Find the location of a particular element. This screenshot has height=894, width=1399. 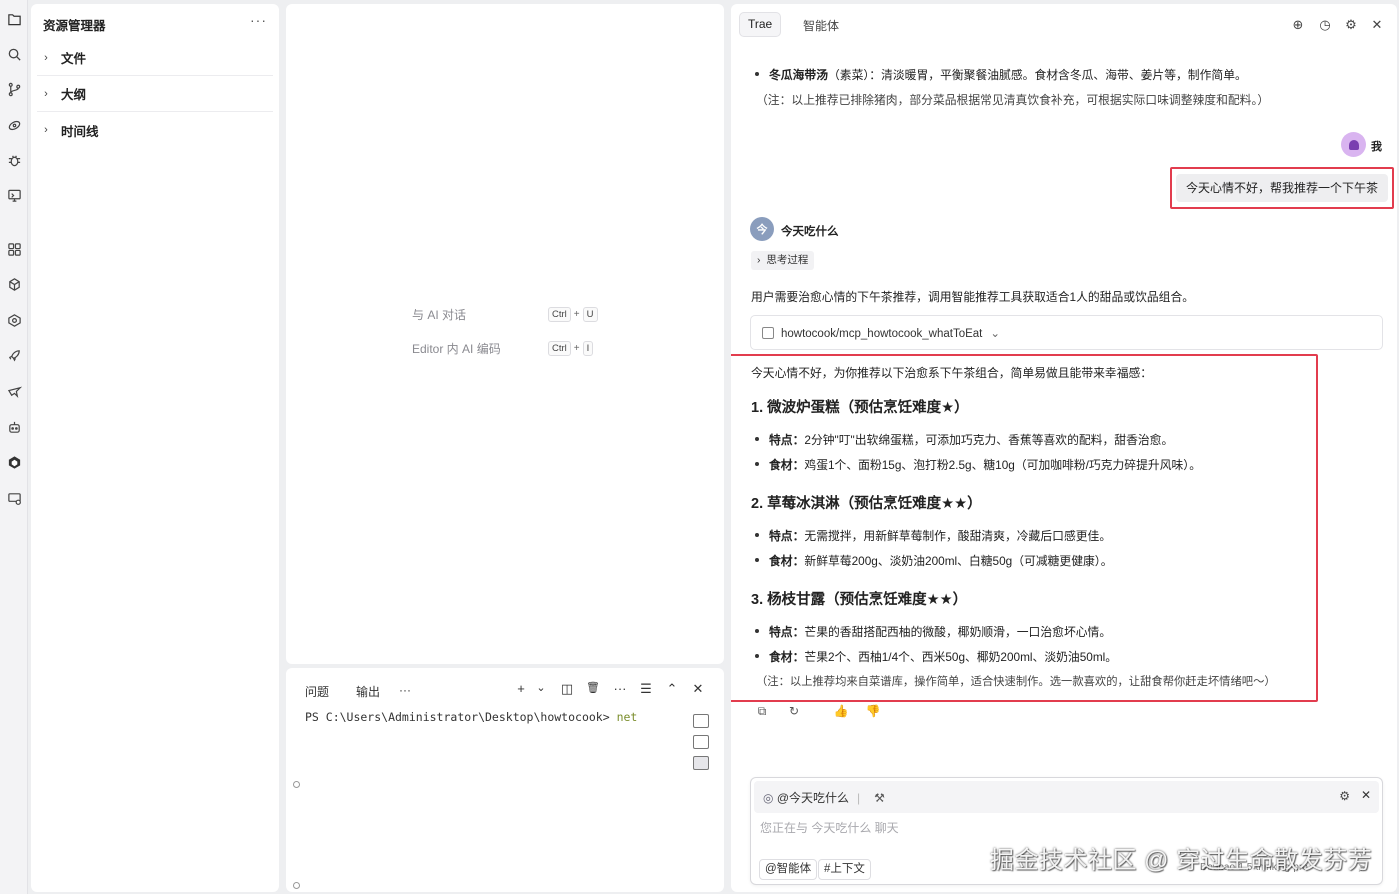

input-header: ◎ @今天吃什么 | ⚒ ⚙ ✕ is located at coordinates (1066, 797).